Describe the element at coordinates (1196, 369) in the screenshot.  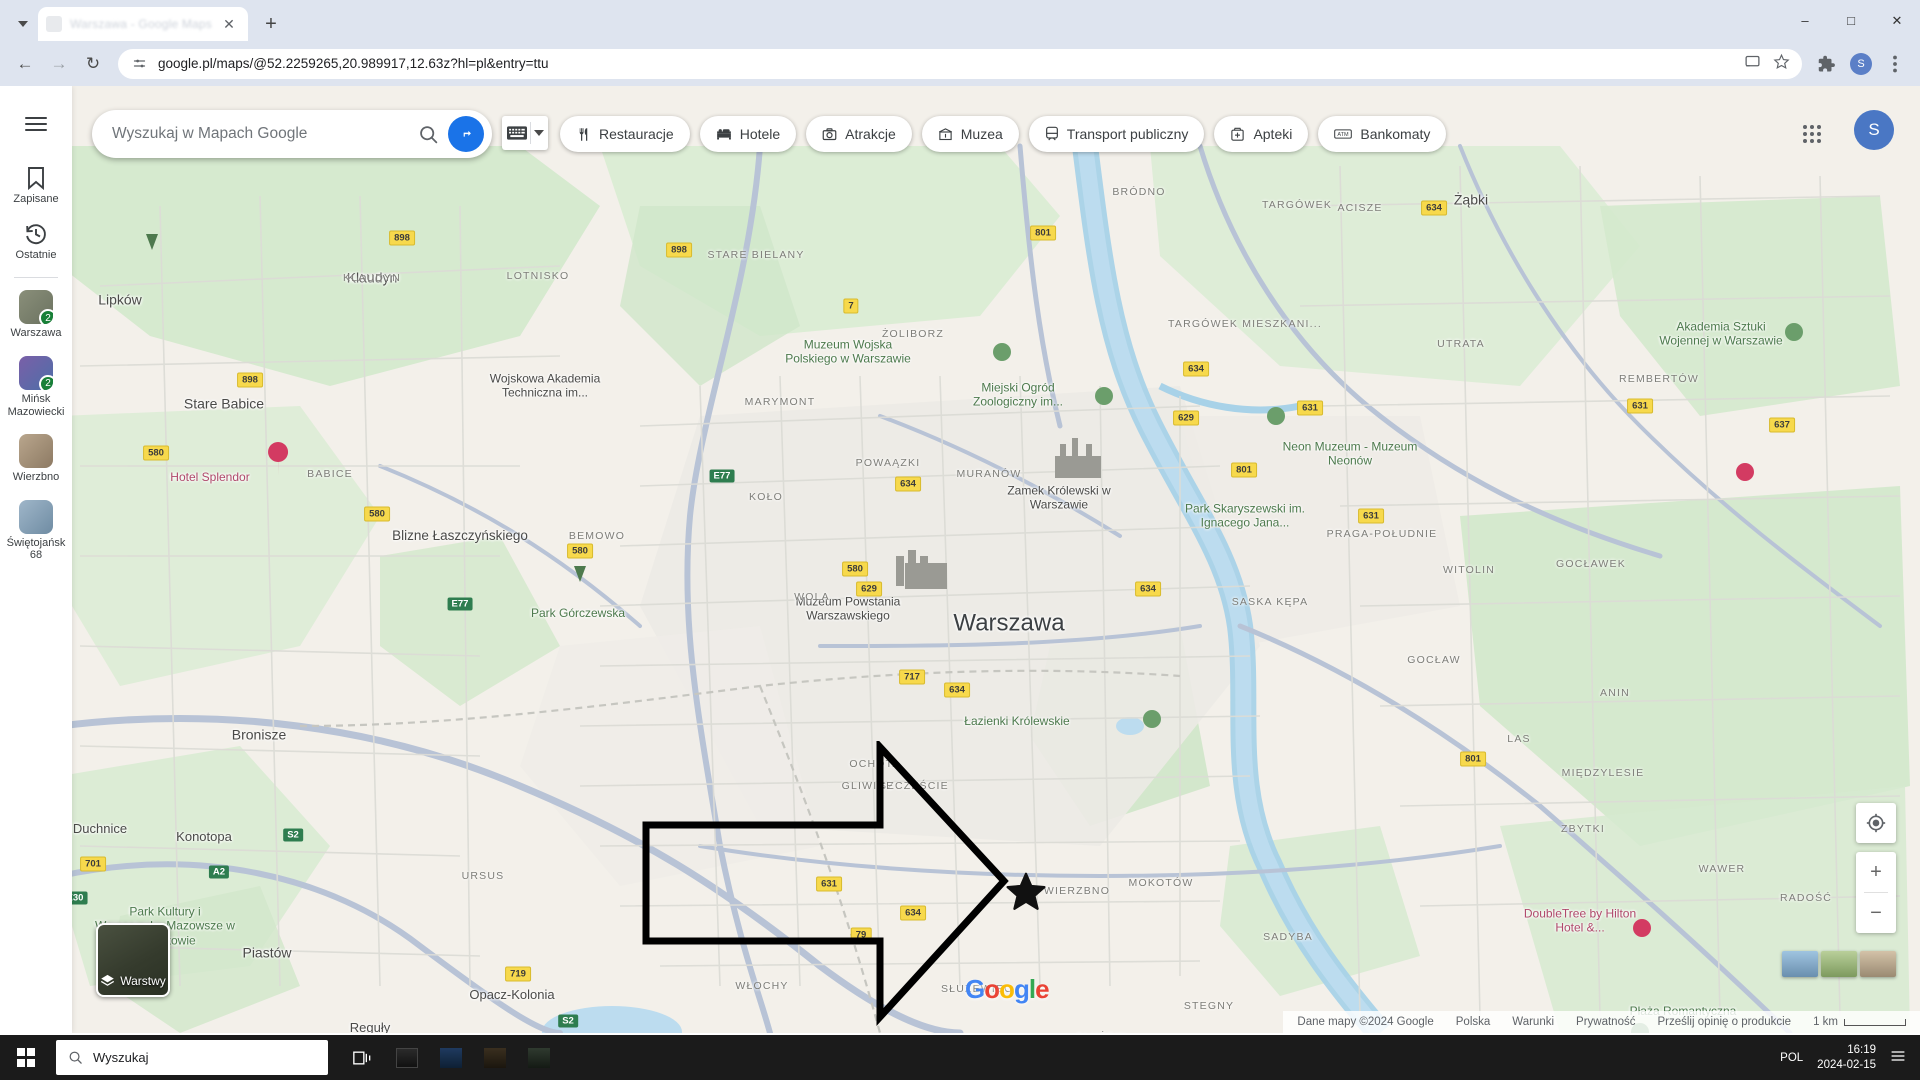
I see `road-shield: 634` at that location.